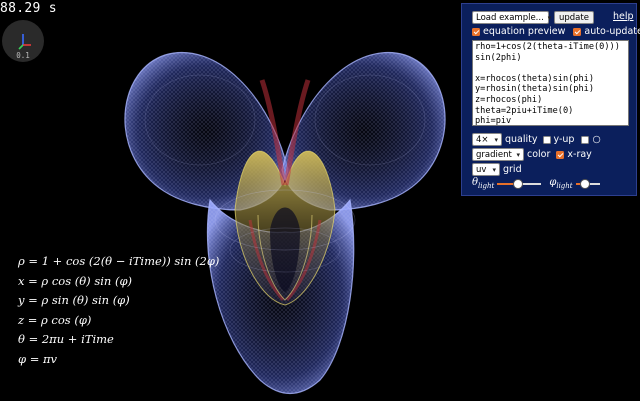 The height and width of the screenshot is (401, 640). Describe the element at coordinates (119, 261) in the screenshot. I see `equation-rho: ρ = 1 + cos (2(θ − iTime)) sin (2φ)` at that location.